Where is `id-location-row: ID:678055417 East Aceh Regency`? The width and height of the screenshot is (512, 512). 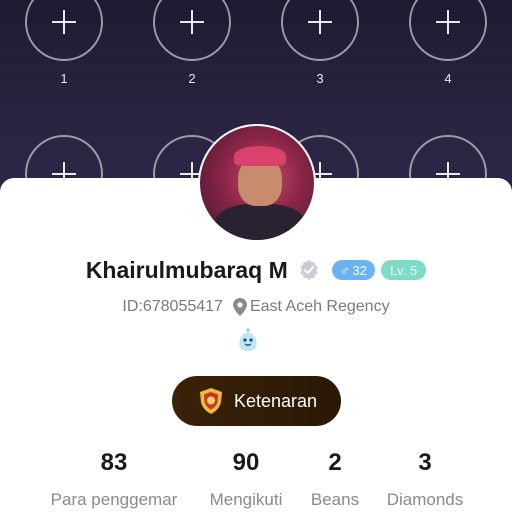
id-location-row: ID:678055417 East Aceh Regency is located at coordinates (256, 307).